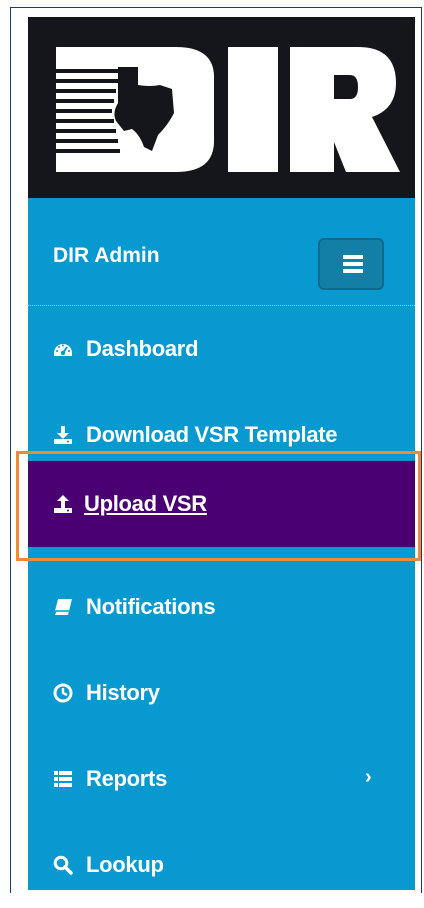  Describe the element at coordinates (145, 503) in the screenshot. I see `nav-label-upload-vsr: Upload VSR` at that location.